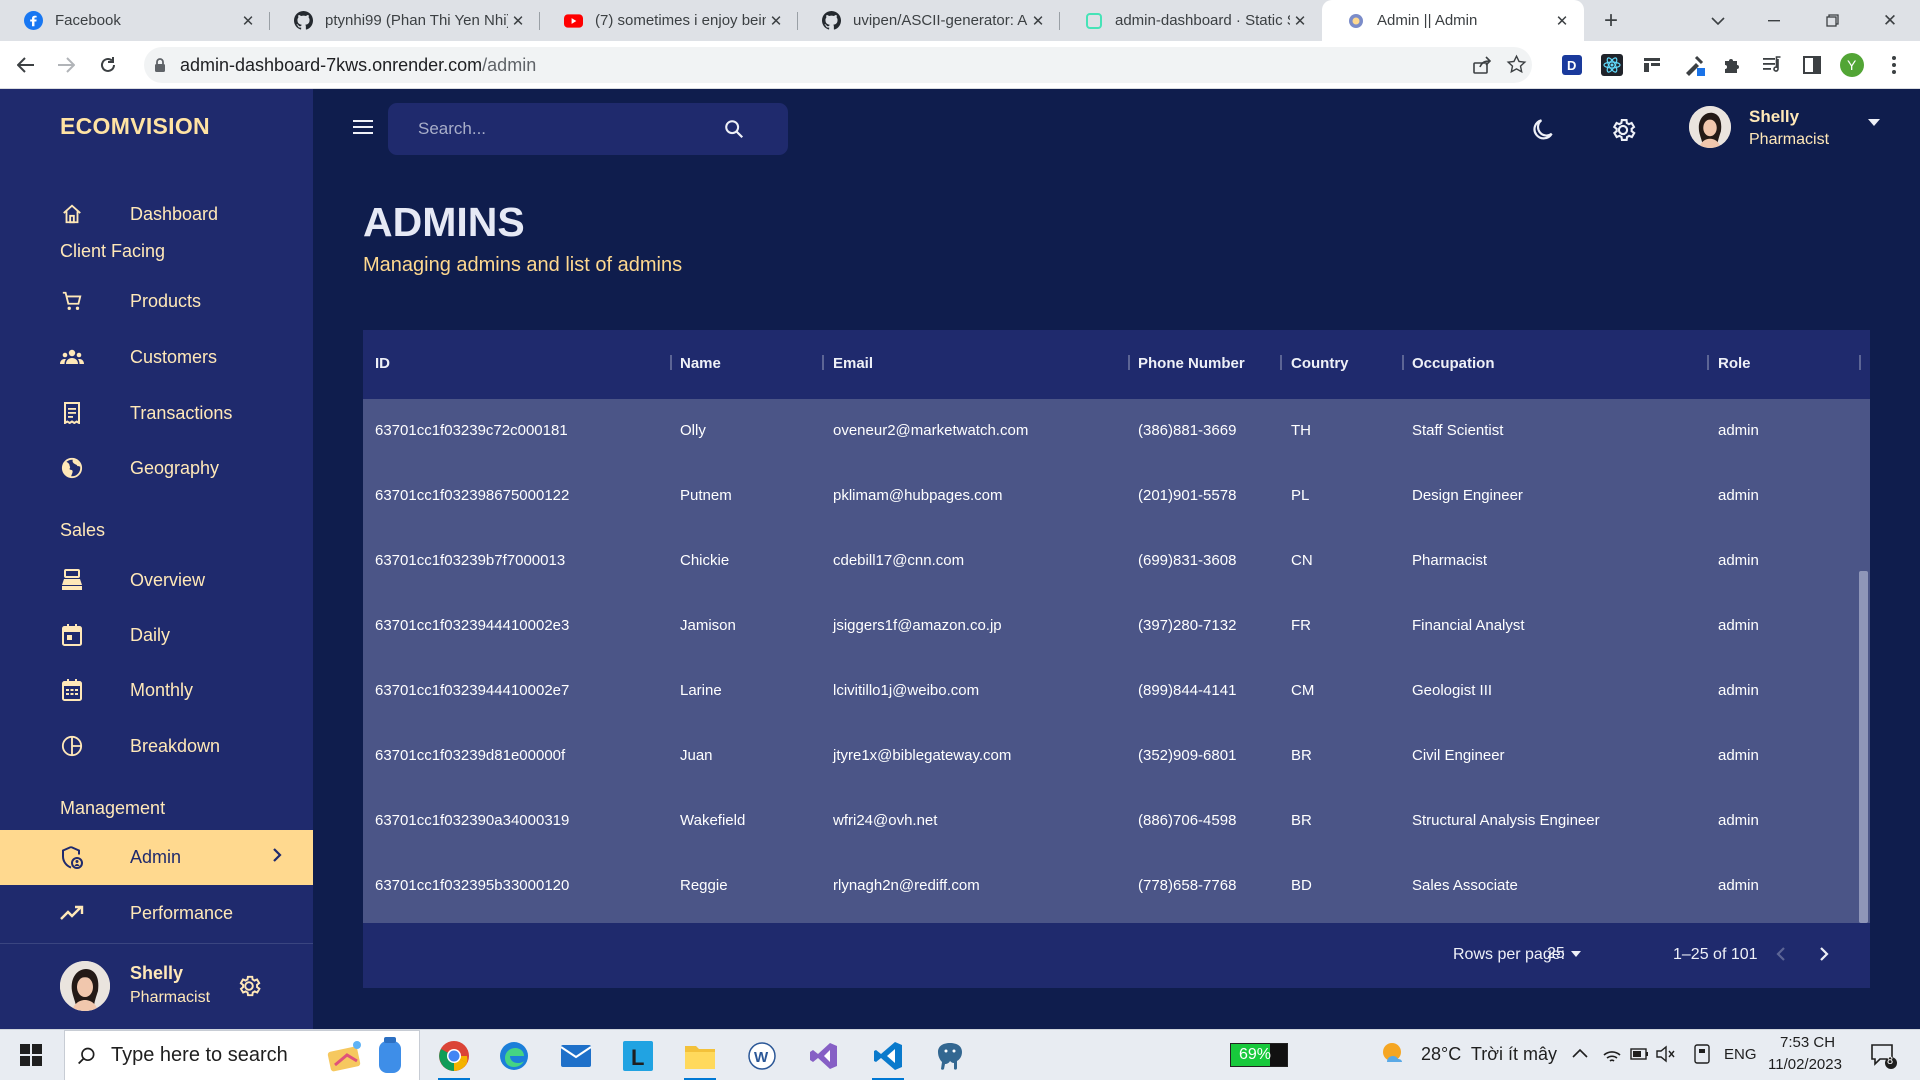 Image resolution: width=1920 pixels, height=1080 pixels. Describe the element at coordinates (1516, 64) in the screenshot. I see `bookmark-star-icon` at that location.